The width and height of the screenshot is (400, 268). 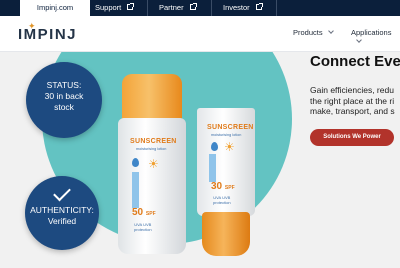 I want to click on tube-uv-line: protection, so click(x=222, y=202).